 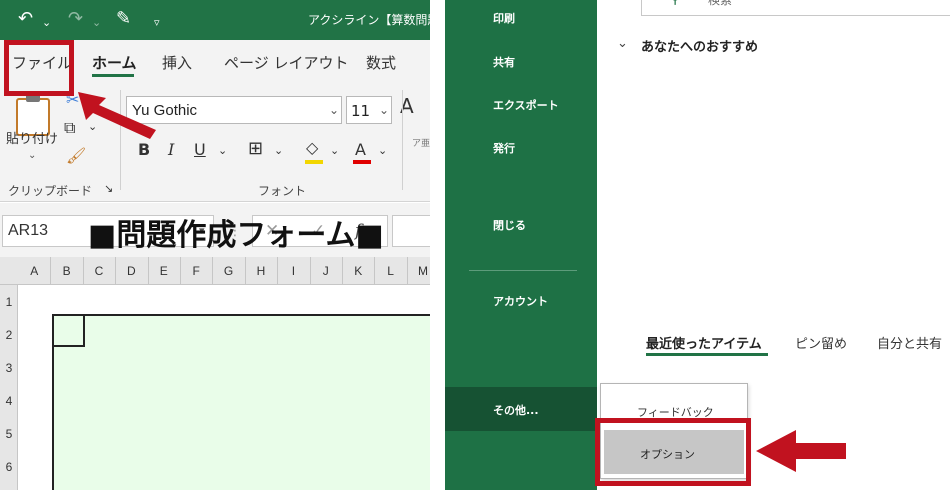 I want to click on column-header: A, so click(x=34, y=271).